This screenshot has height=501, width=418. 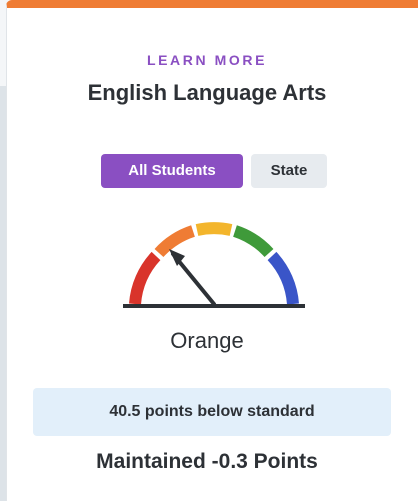 What do you see at coordinates (172, 171) in the screenshot?
I see `all-students-button: All Students` at bounding box center [172, 171].